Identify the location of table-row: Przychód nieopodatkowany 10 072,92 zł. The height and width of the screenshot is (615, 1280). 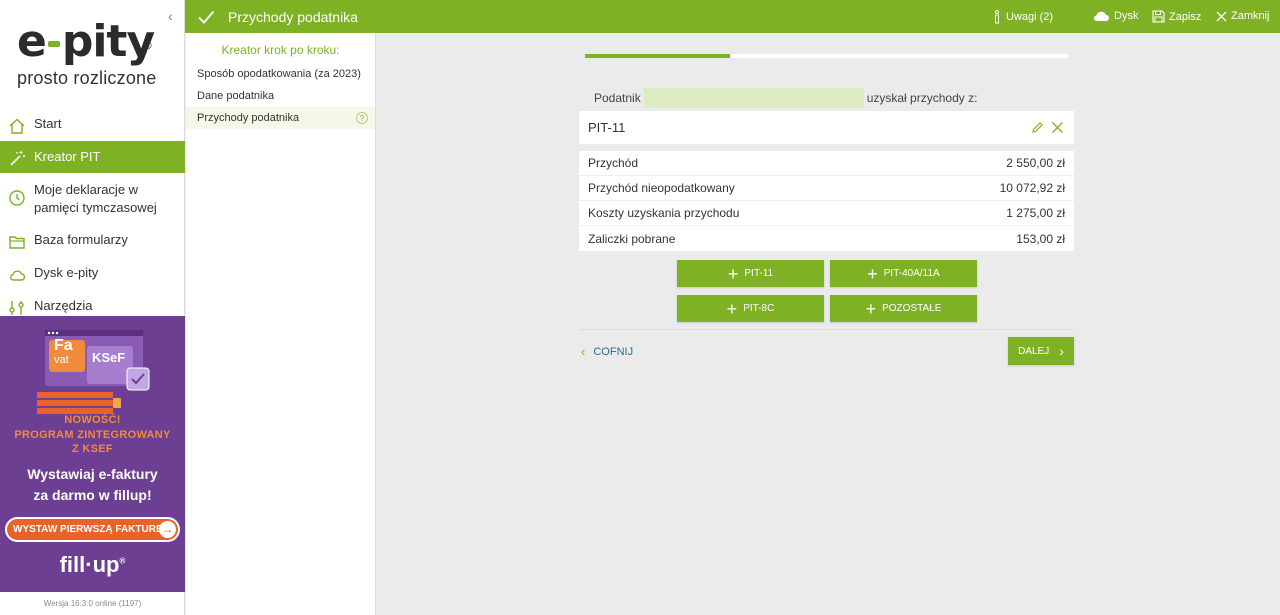
(826, 188).